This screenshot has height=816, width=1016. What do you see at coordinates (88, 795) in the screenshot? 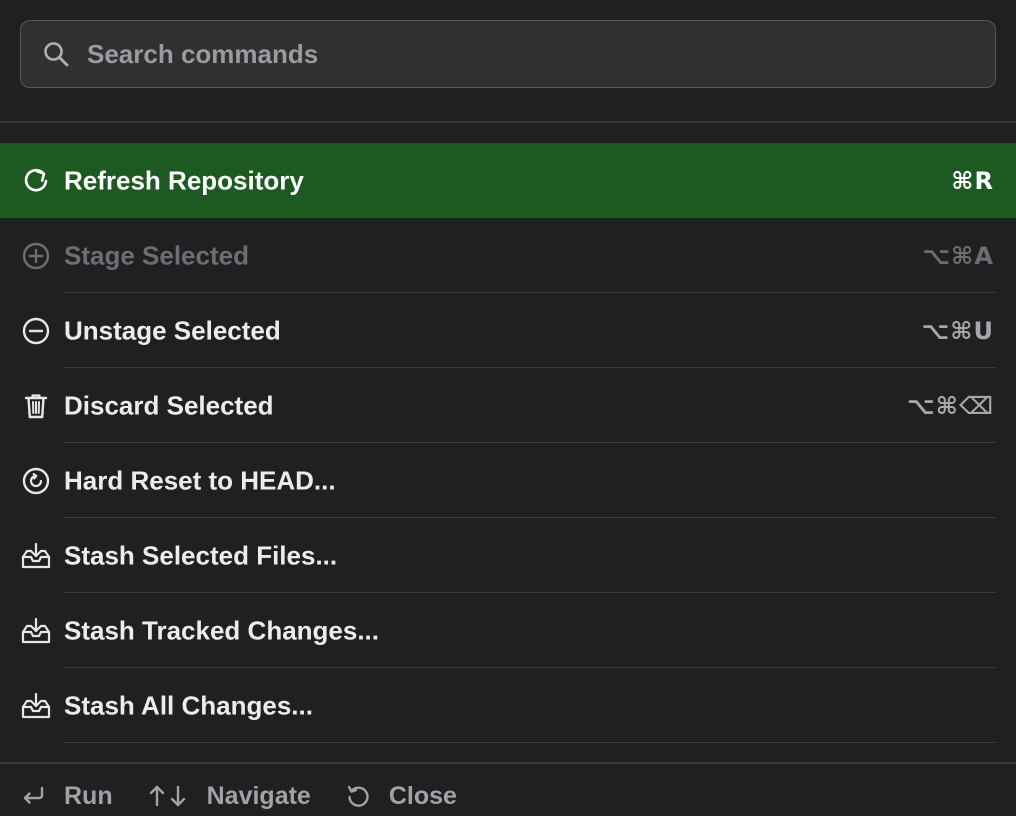
I see `hint-run-label: Run` at bounding box center [88, 795].